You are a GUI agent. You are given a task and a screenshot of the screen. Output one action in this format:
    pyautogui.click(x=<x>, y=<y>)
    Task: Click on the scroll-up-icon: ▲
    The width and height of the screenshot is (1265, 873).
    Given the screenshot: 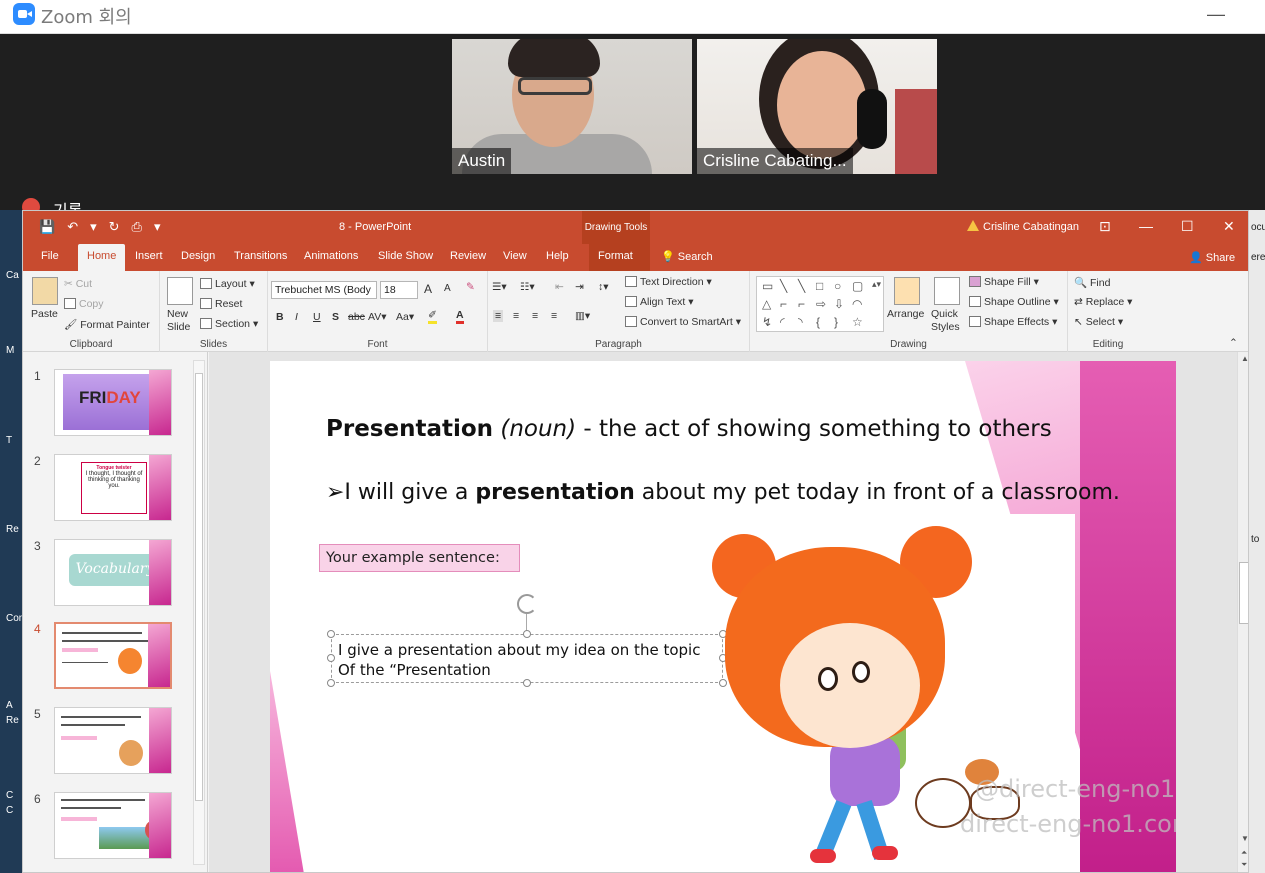 What is the action you would take?
    pyautogui.click(x=1244, y=358)
    